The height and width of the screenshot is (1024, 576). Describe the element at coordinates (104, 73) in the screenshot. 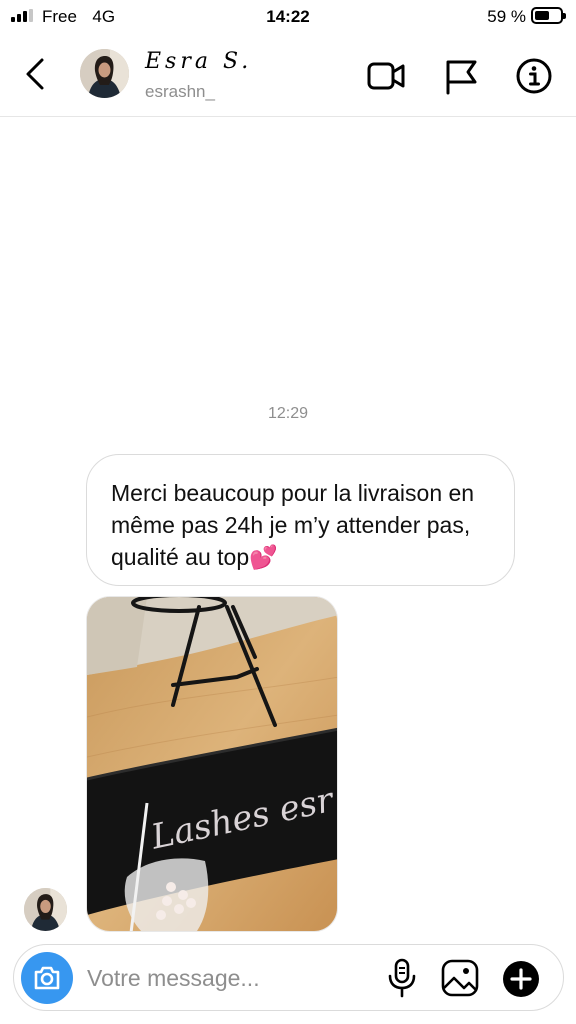

I see `contact-avatar` at that location.